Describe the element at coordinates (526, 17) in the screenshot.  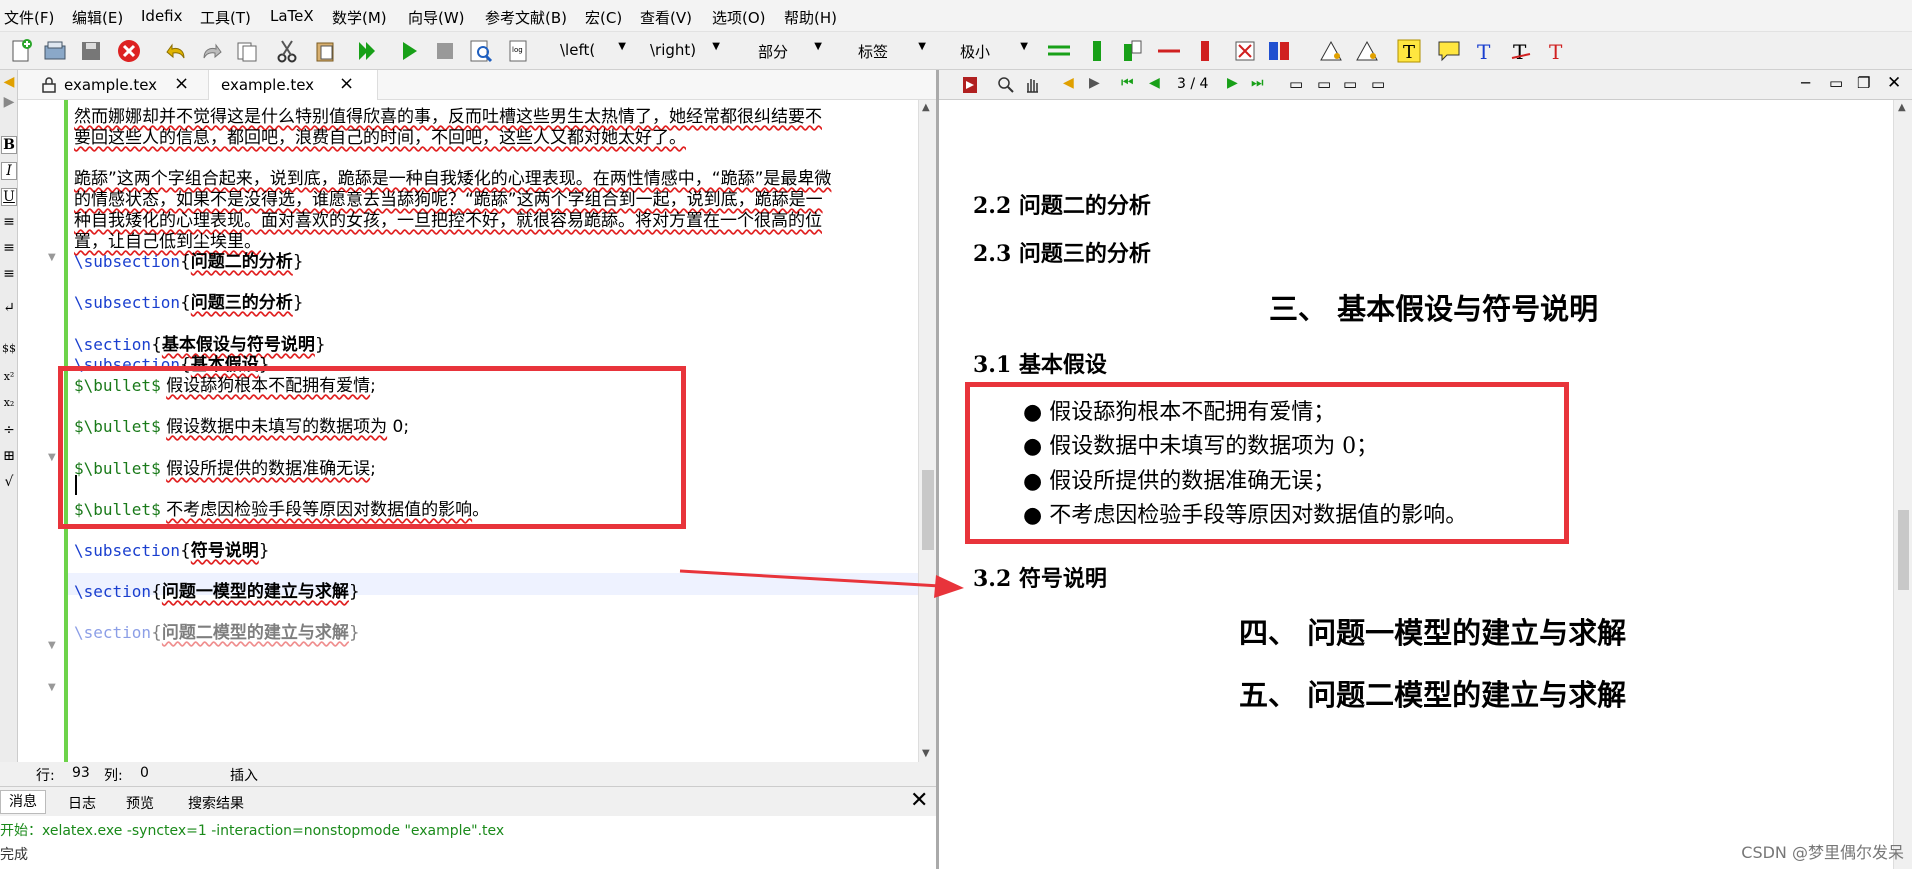
I see `menu-bibliography: 参考文献(B)` at that location.